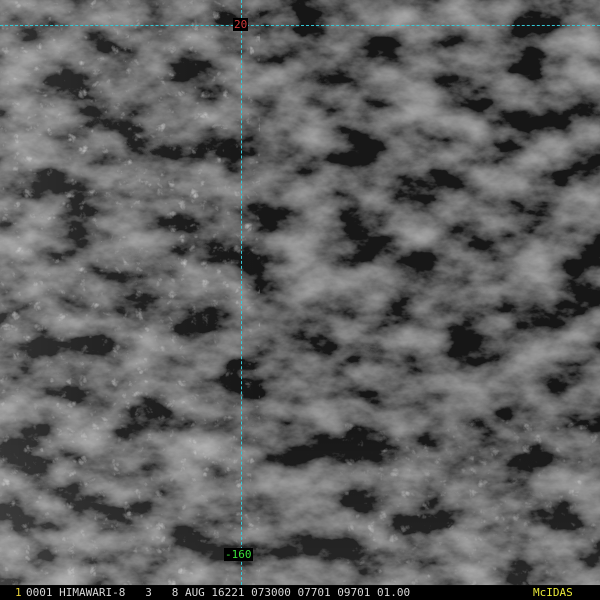  I want to click on frame-number: 1, so click(18, 592).